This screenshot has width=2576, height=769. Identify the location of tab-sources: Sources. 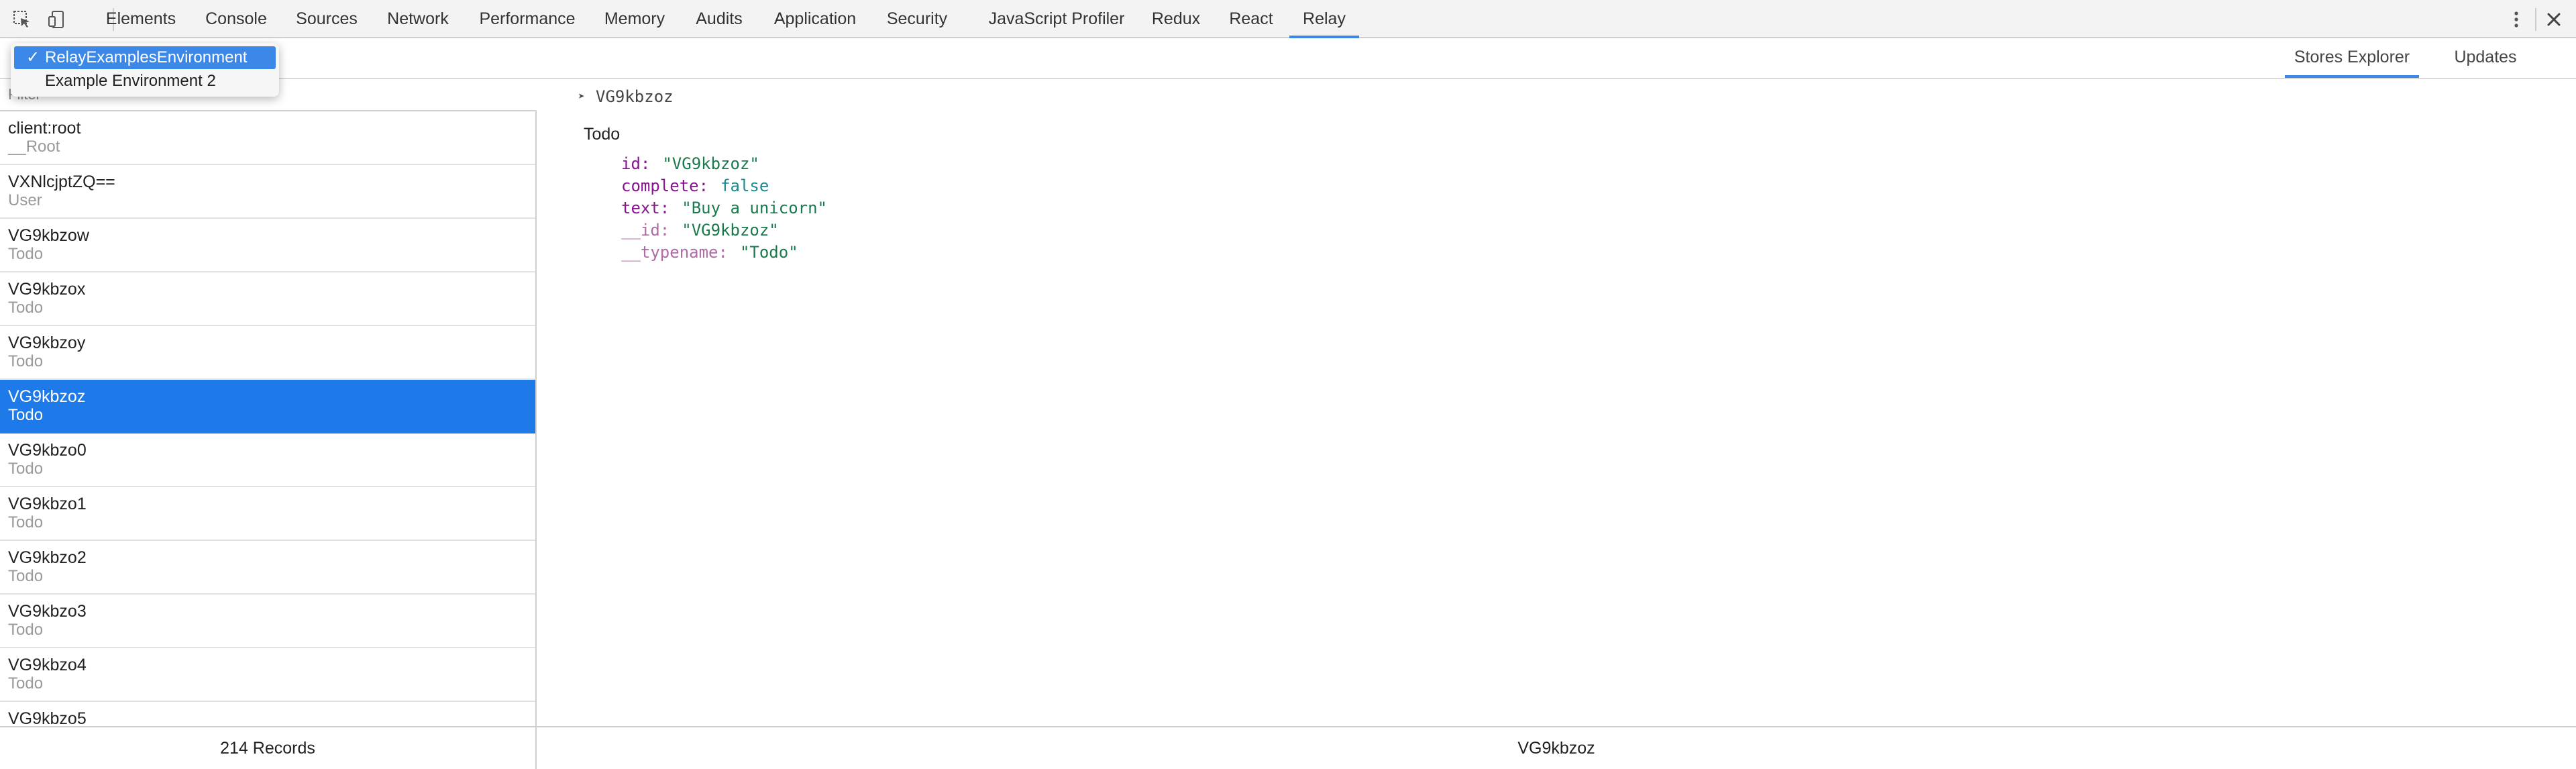
(327, 19).